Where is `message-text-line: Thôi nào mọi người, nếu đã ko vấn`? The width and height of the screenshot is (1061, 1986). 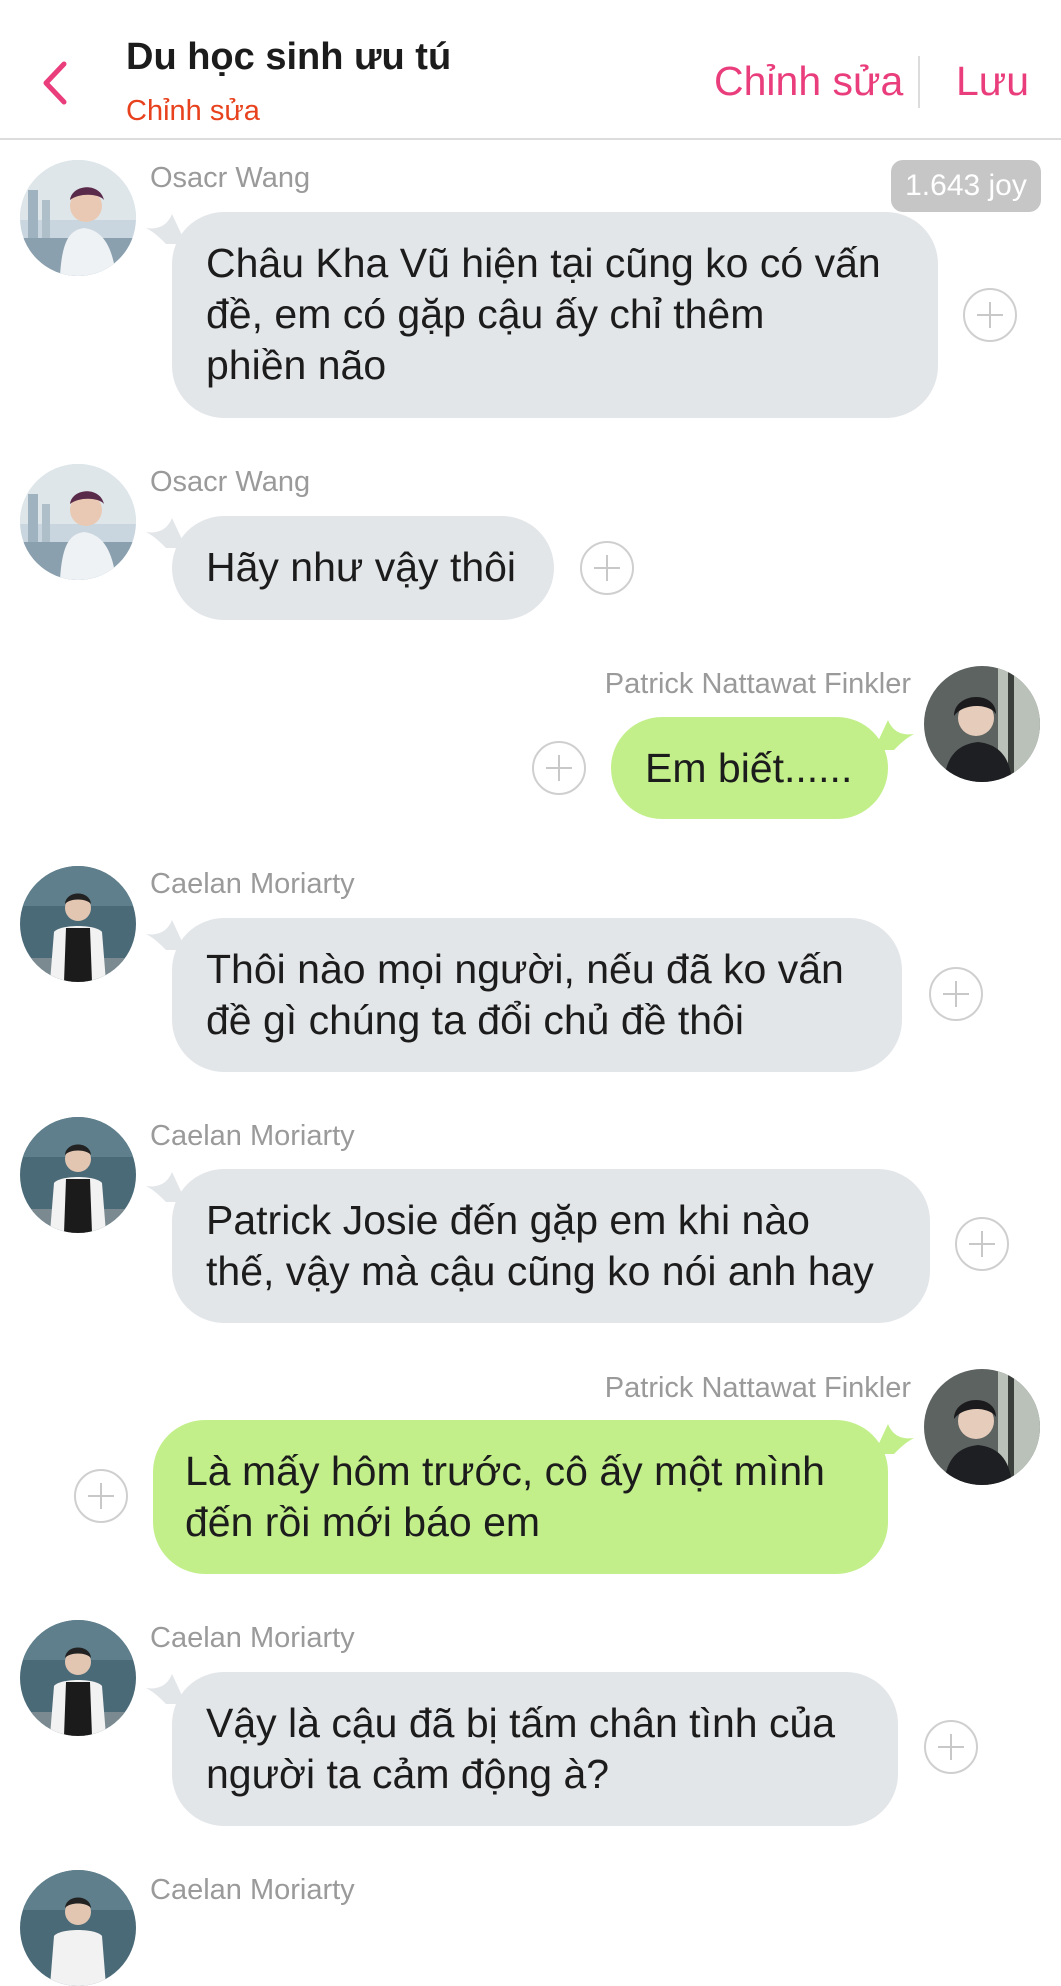 message-text-line: Thôi nào mọi người, nếu đã ko vấn is located at coordinates (525, 969).